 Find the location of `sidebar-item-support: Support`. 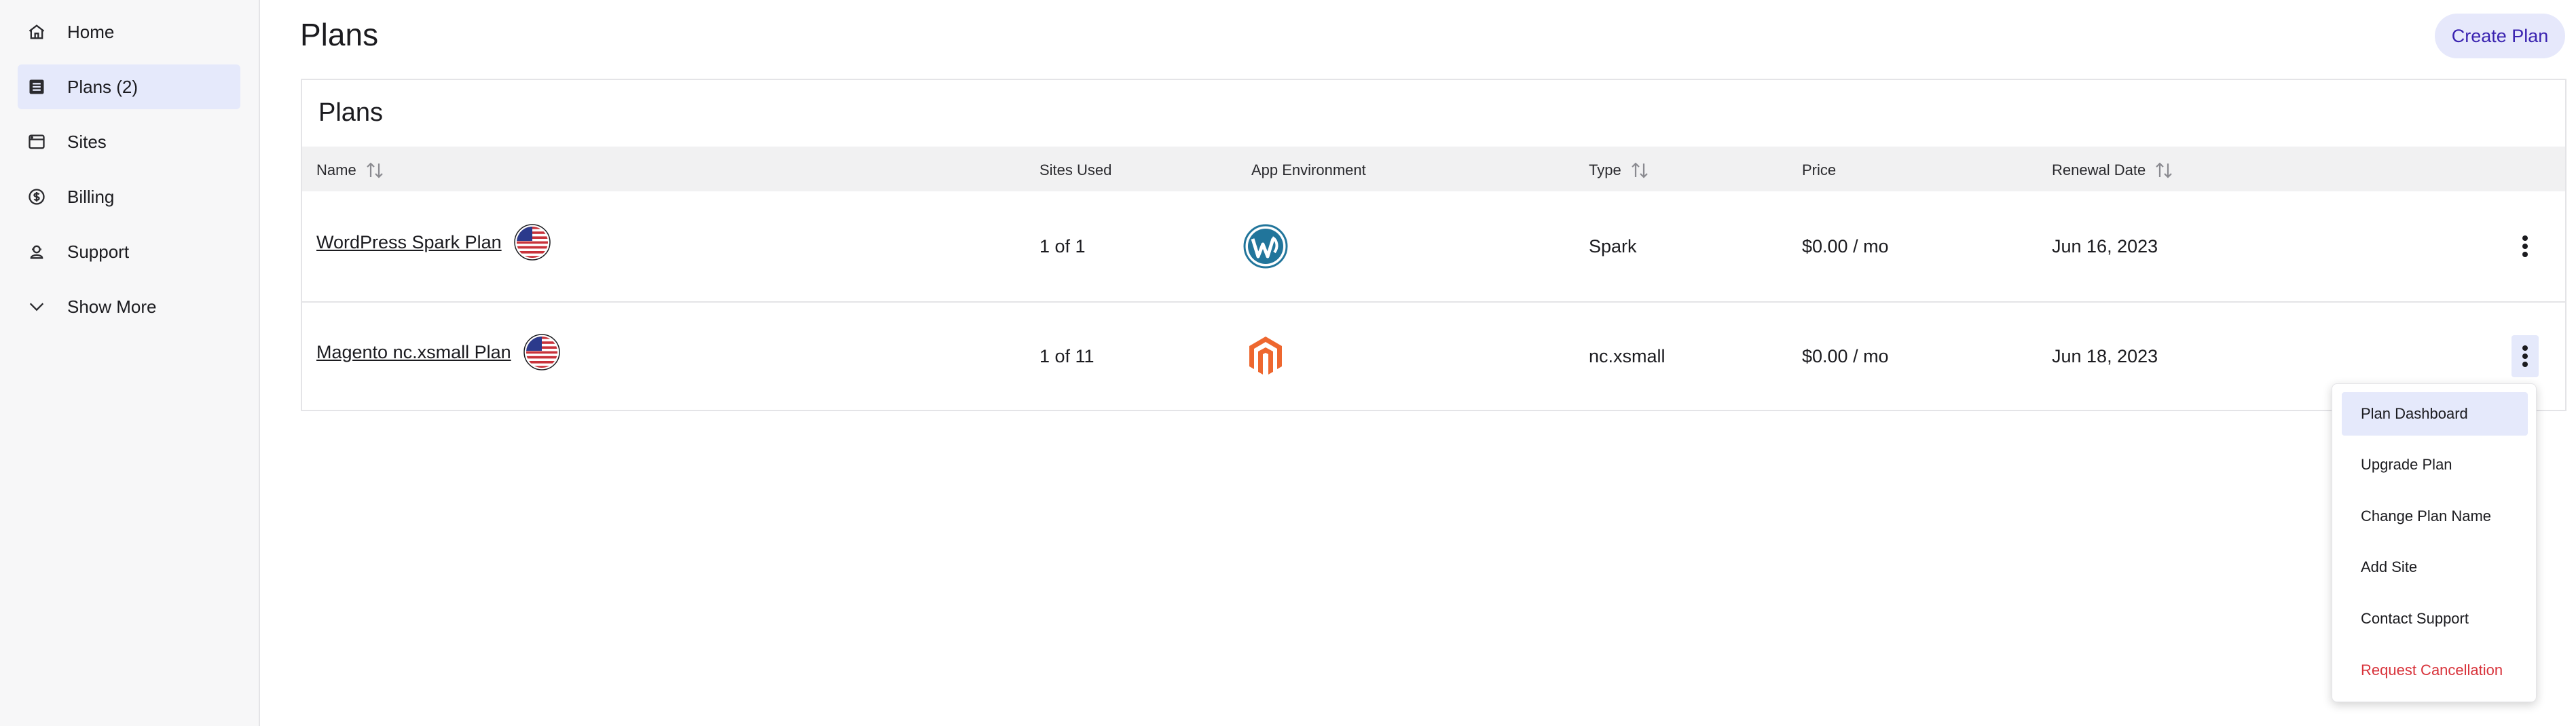

sidebar-item-support: Support is located at coordinates (129, 251).